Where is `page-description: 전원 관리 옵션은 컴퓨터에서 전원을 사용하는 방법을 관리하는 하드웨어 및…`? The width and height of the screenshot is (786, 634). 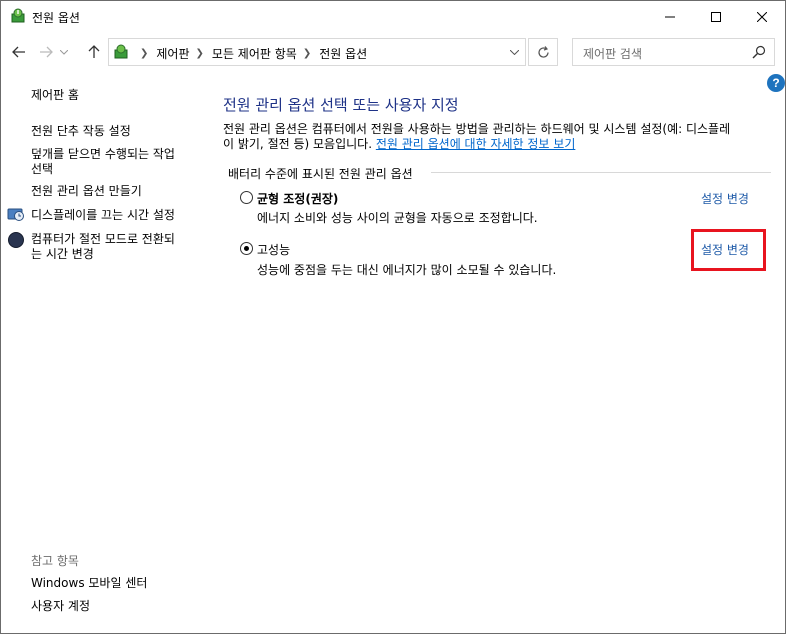
page-description: 전원 관리 옵션은 컴퓨터에서 전원을 사용하는 방법을 관리하는 하드웨어 및… is located at coordinates (499, 137).